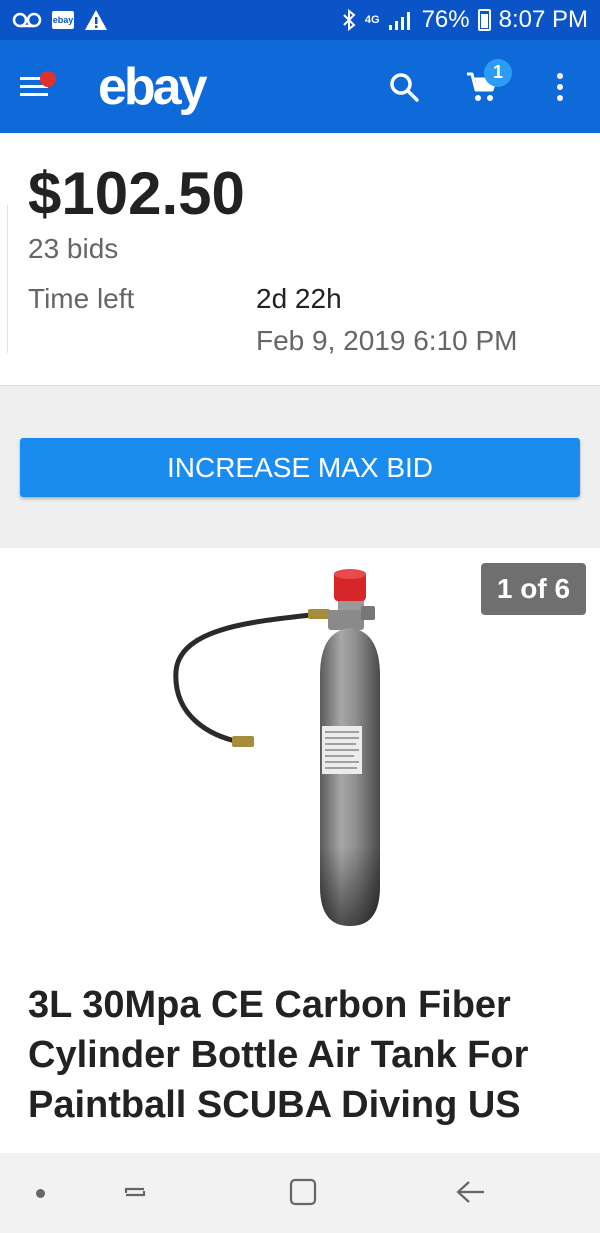 Image resolution: width=600 pixels, height=1233 pixels. What do you see at coordinates (533, 589) in the screenshot?
I see `image-counter: 1 of 6` at bounding box center [533, 589].